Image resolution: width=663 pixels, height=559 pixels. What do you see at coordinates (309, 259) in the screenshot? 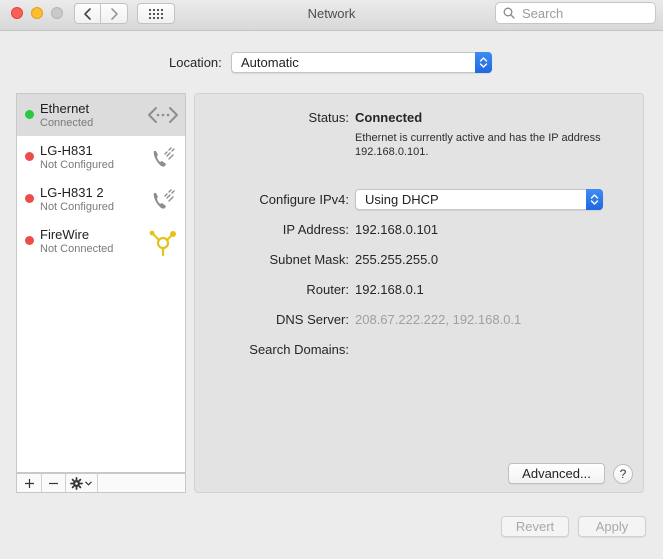
I see `subnet-mask-label: Subnet Mask:` at bounding box center [309, 259].